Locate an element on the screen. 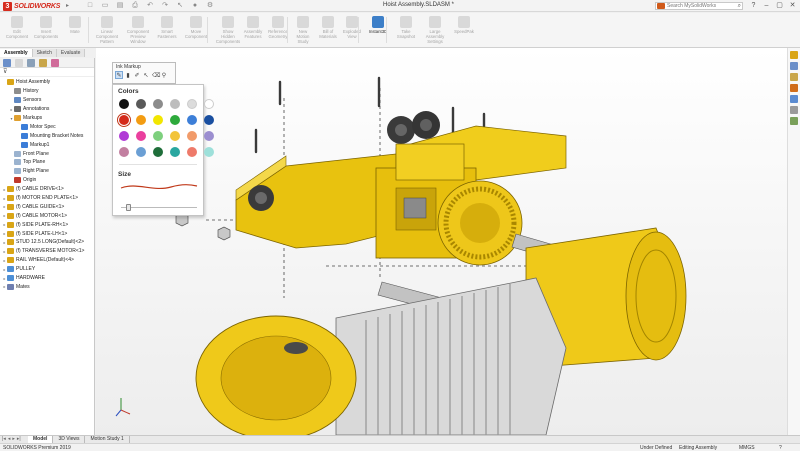  tree-item: ▸ (f) CABLE MOTOR<1> is located at coordinates (47, 215).